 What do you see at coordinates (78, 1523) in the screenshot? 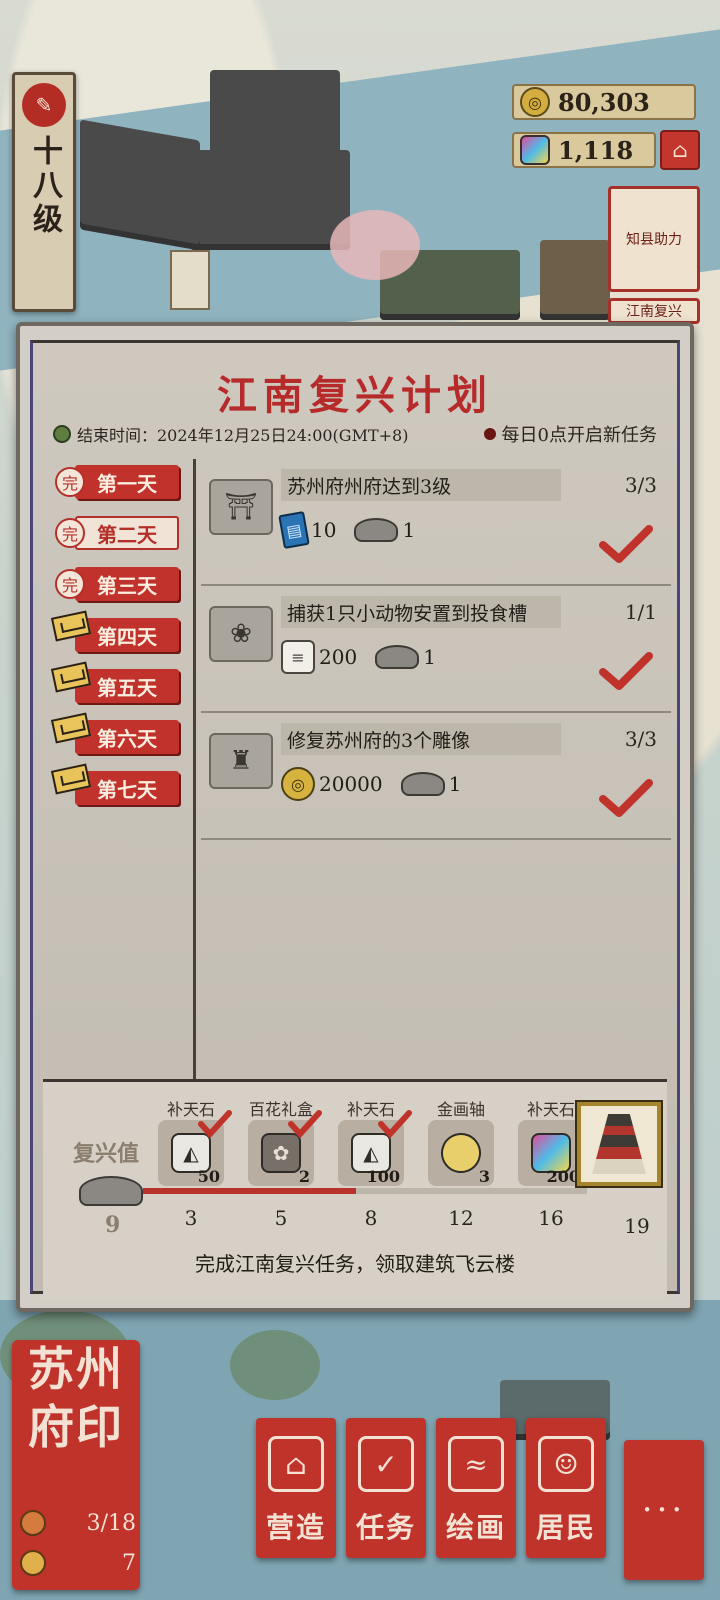
I see `seal-stat: 3/18` at bounding box center [78, 1523].